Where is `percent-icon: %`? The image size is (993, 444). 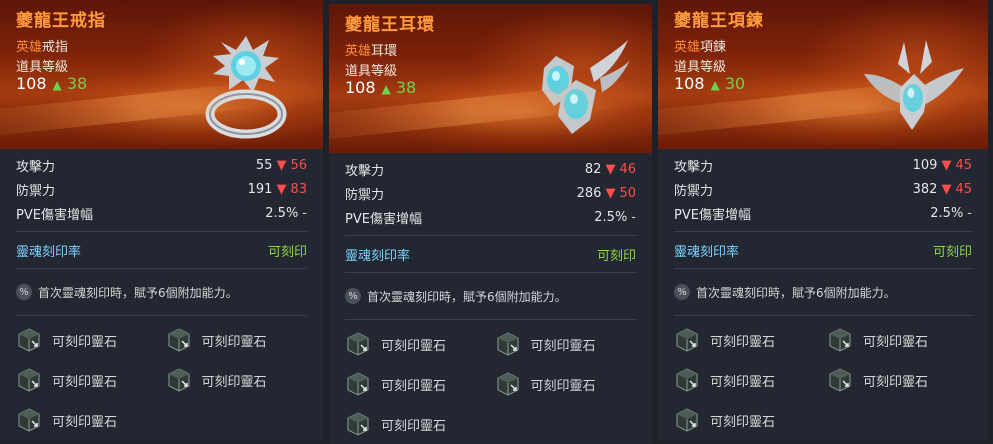 percent-icon: % is located at coordinates (24, 292).